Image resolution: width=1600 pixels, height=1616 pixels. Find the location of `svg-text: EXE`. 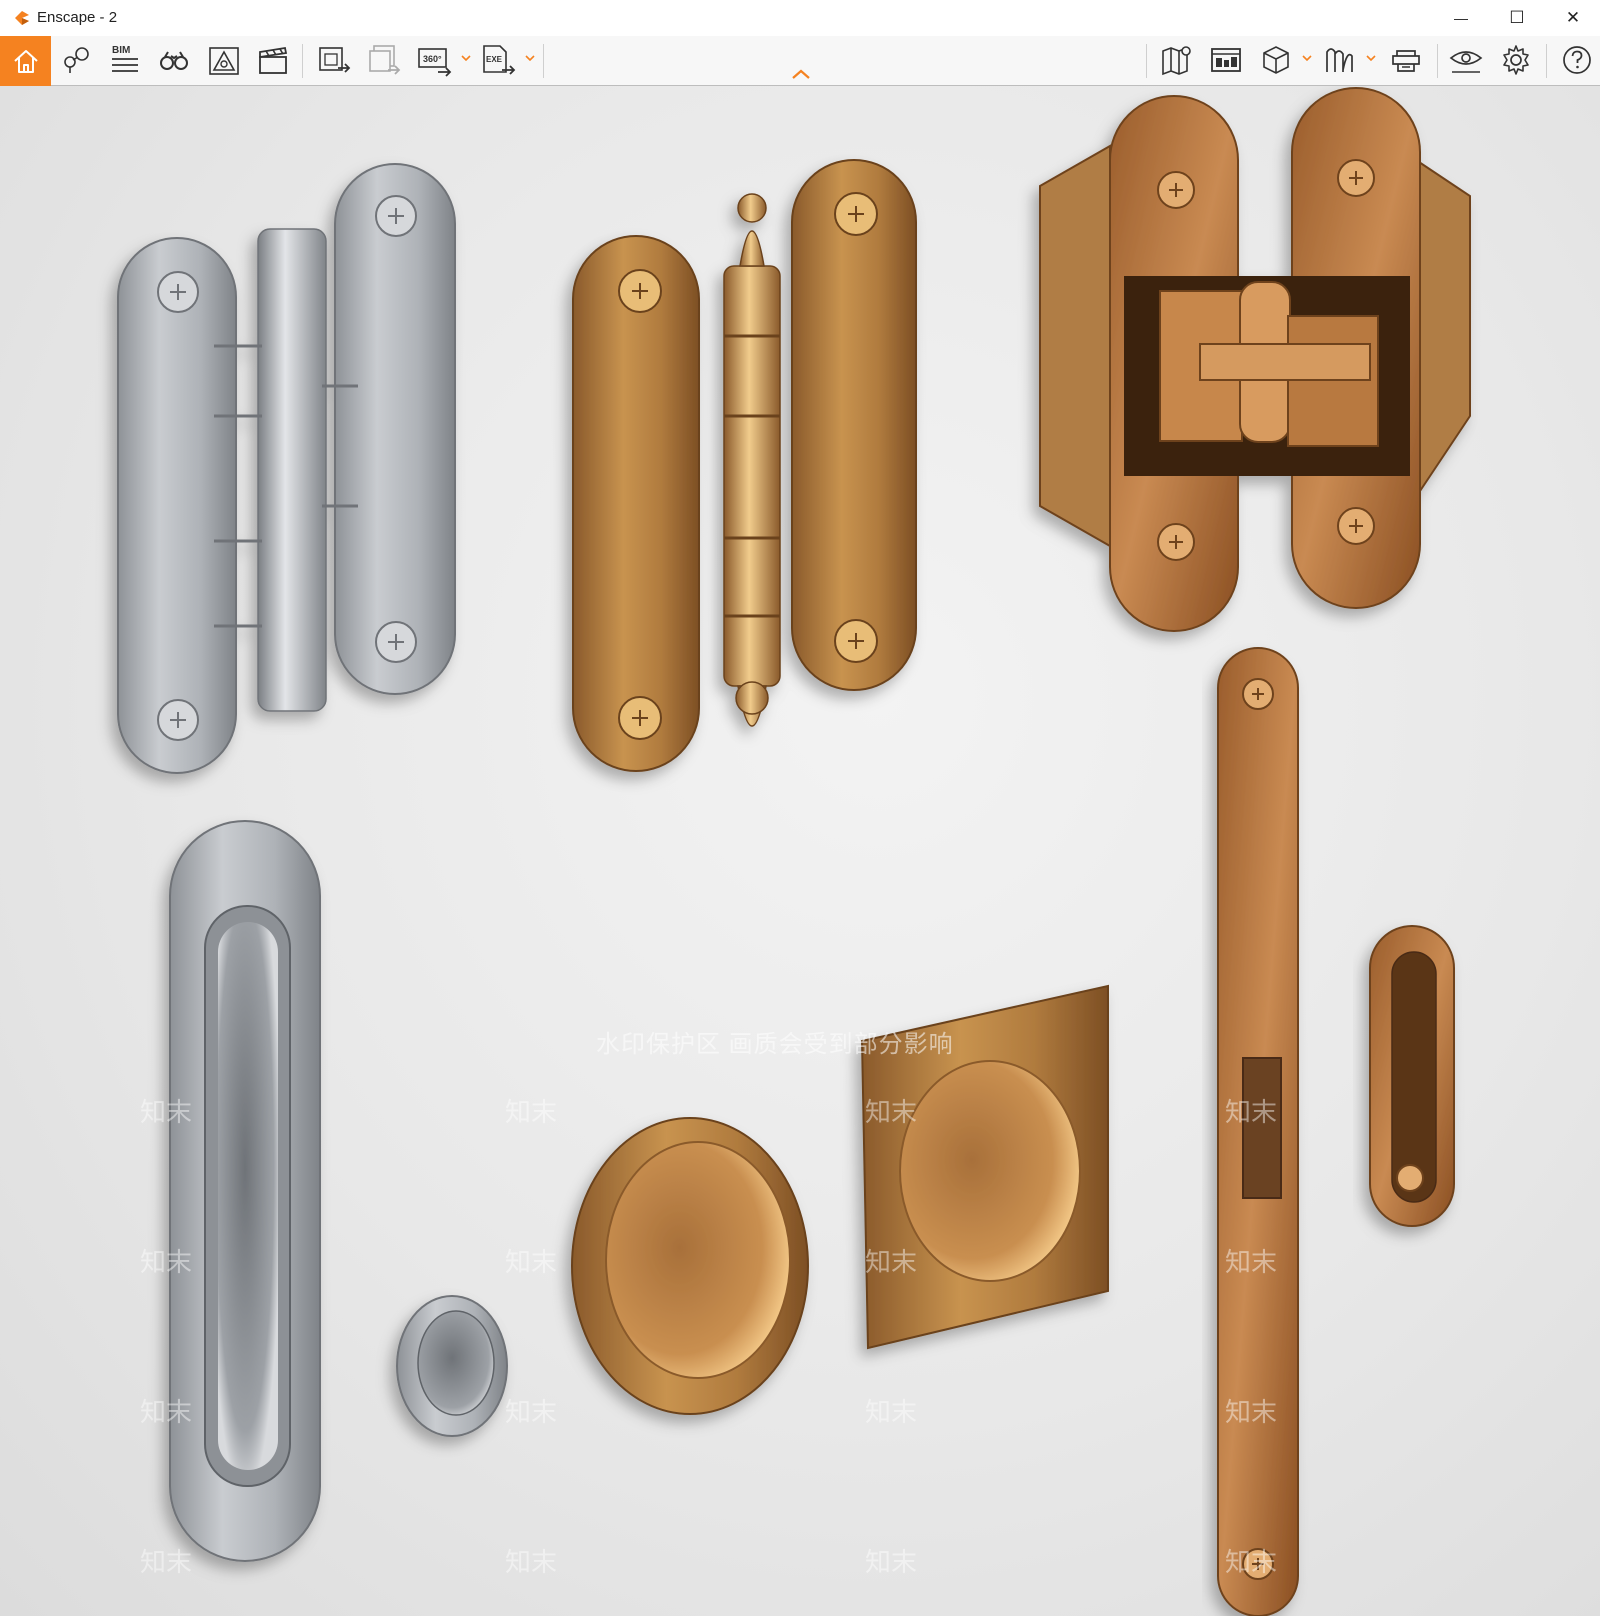

svg-text: EXE is located at coordinates (494, 59).